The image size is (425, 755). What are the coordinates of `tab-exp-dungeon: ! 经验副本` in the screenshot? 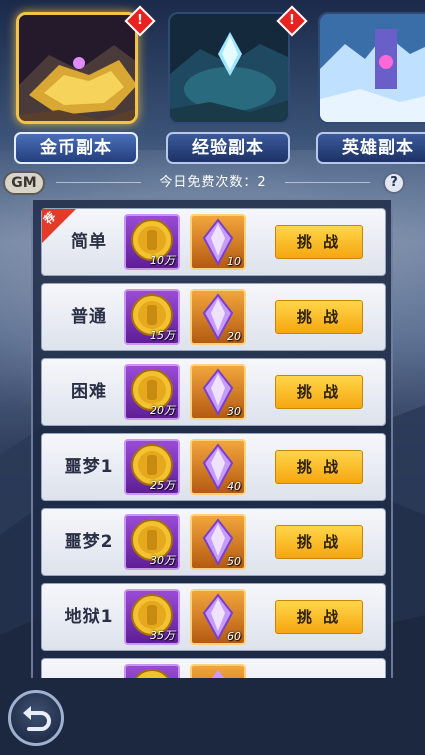 It's located at (236, 84).